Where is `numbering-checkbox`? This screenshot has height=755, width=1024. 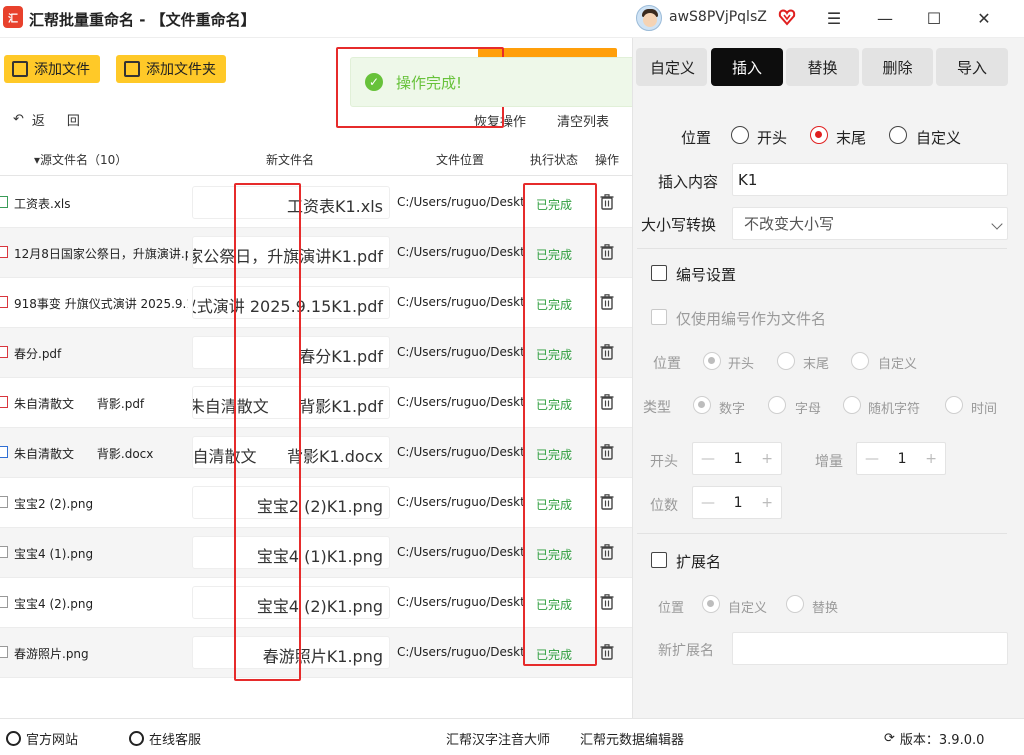 numbering-checkbox is located at coordinates (659, 273).